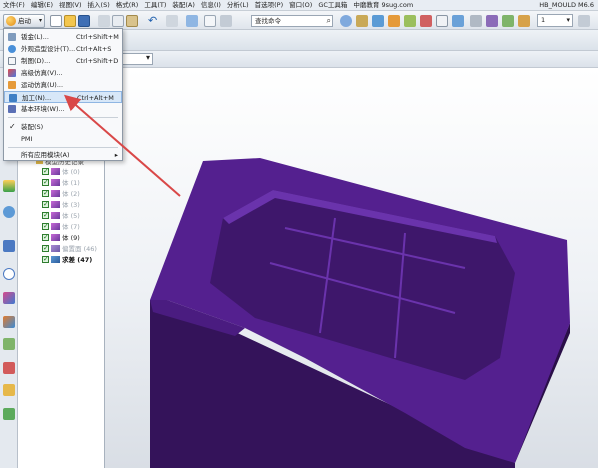 This screenshot has height=468, width=598. I want to click on window-title: HB_MOULD M6.6, so click(566, 5).